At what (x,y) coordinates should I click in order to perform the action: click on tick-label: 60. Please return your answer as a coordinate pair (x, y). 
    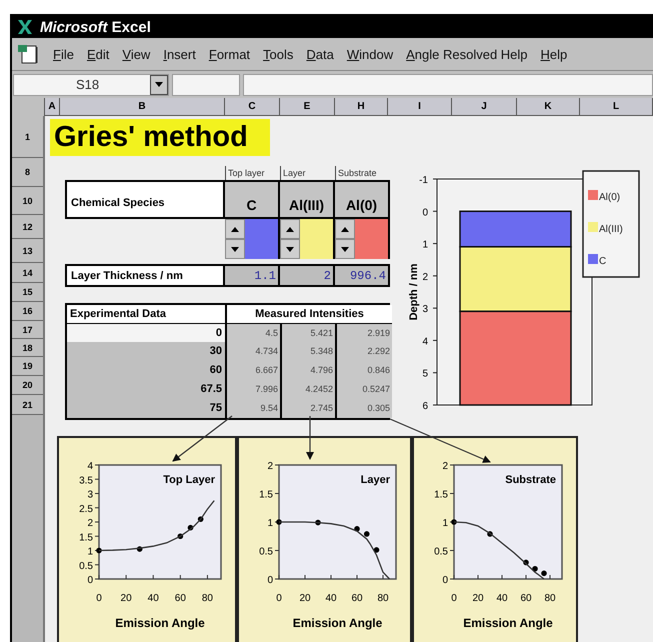
    Looking at the image, I should click on (180, 598).